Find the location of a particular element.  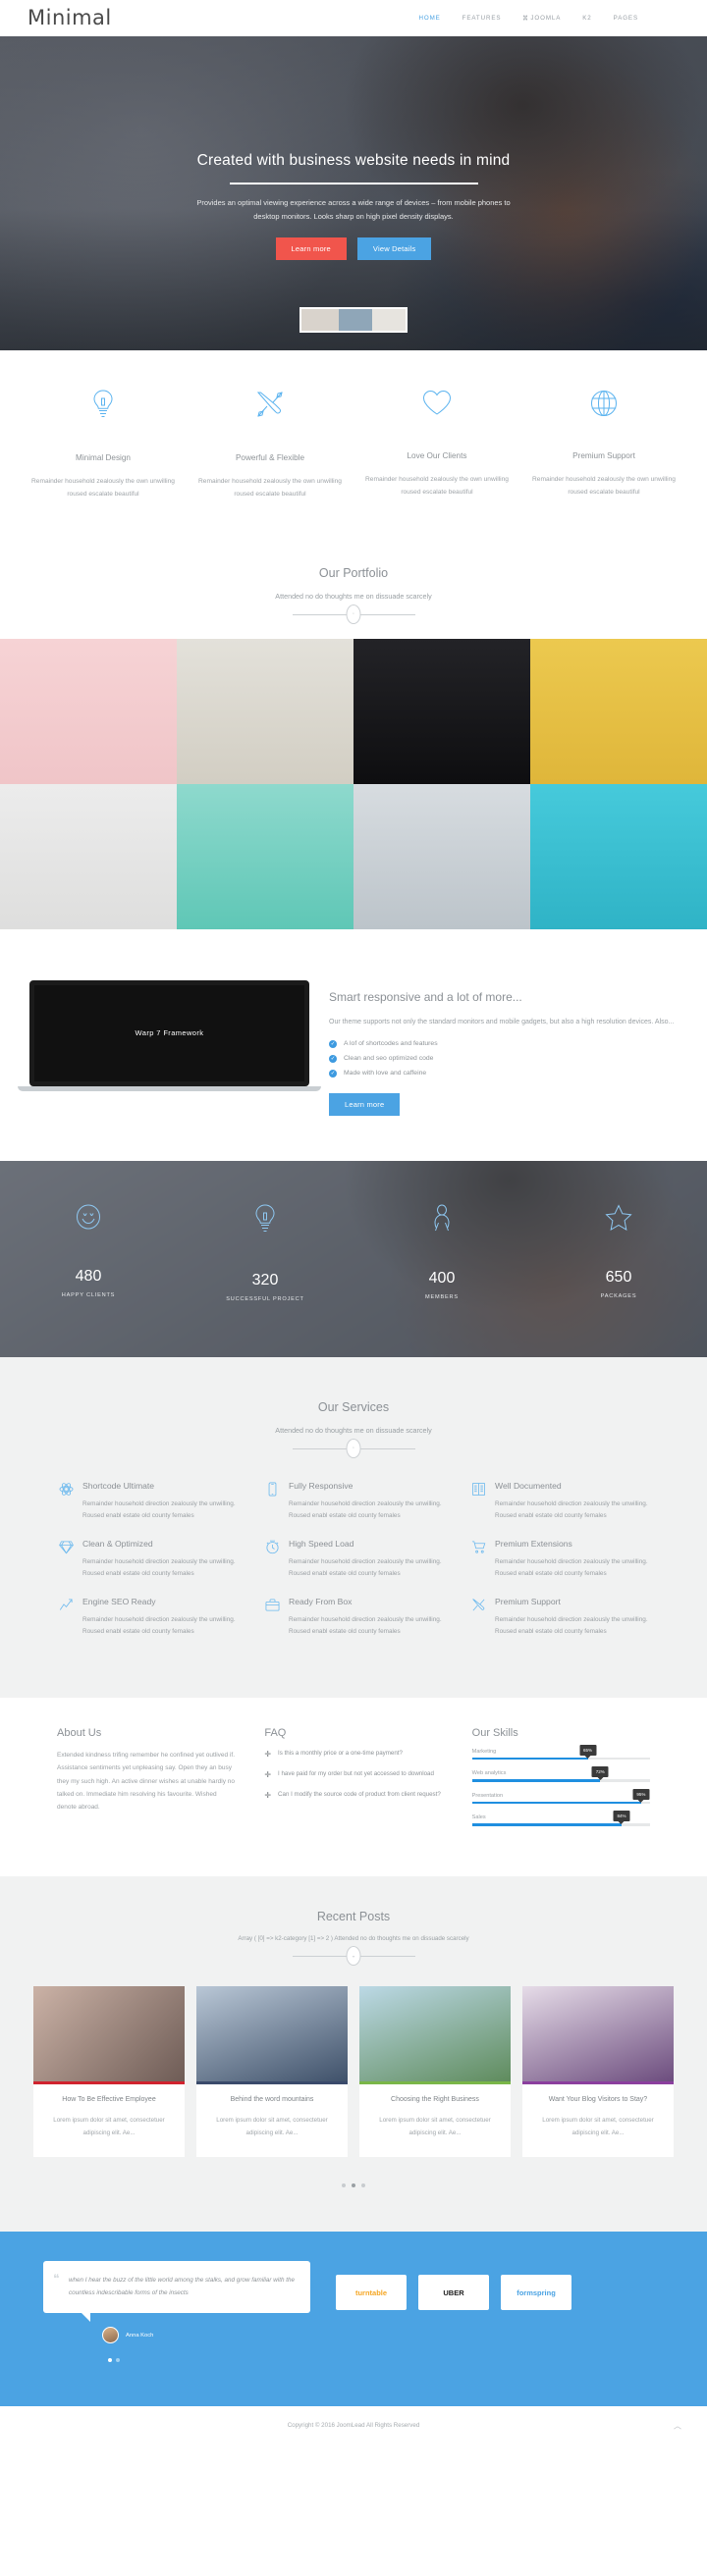

post-thumbnail-business-people is located at coordinates (598, 2034).